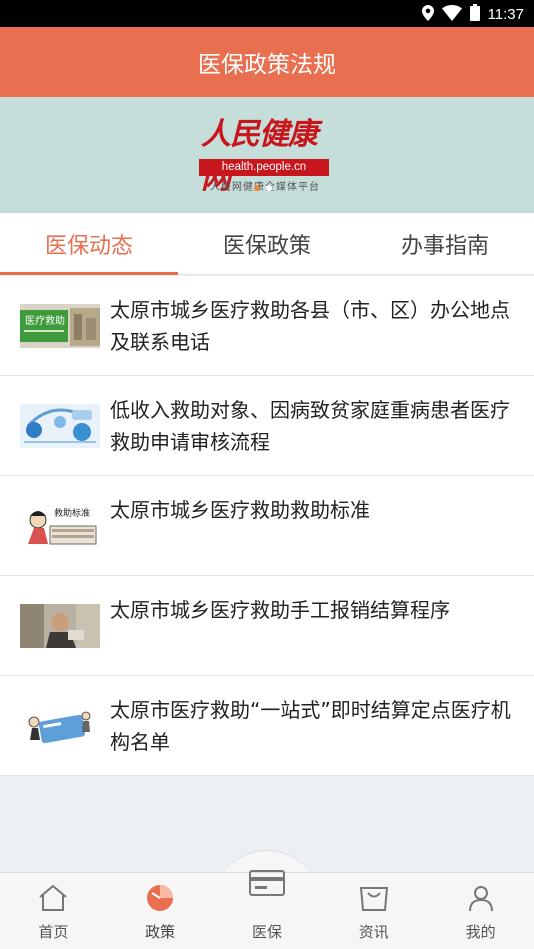 The height and width of the screenshot is (949, 534). Describe the element at coordinates (72, 513) in the screenshot. I see `thumb-text-3: 救助标准` at that location.